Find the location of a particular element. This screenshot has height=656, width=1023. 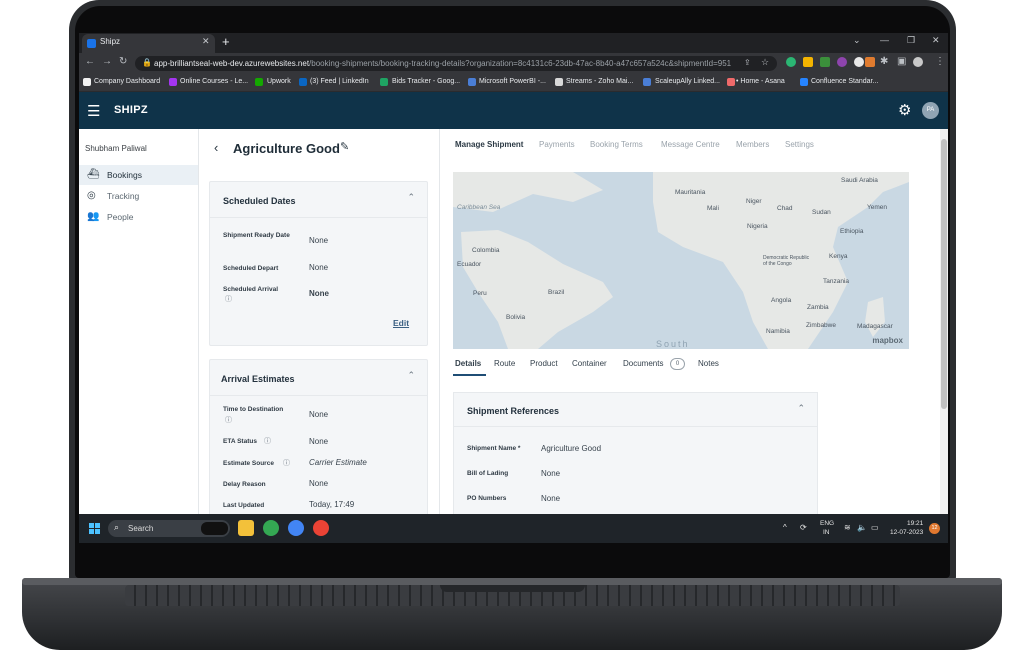

sidebar-item-bookings: ⛴ Bookings is located at coordinates (138, 175).